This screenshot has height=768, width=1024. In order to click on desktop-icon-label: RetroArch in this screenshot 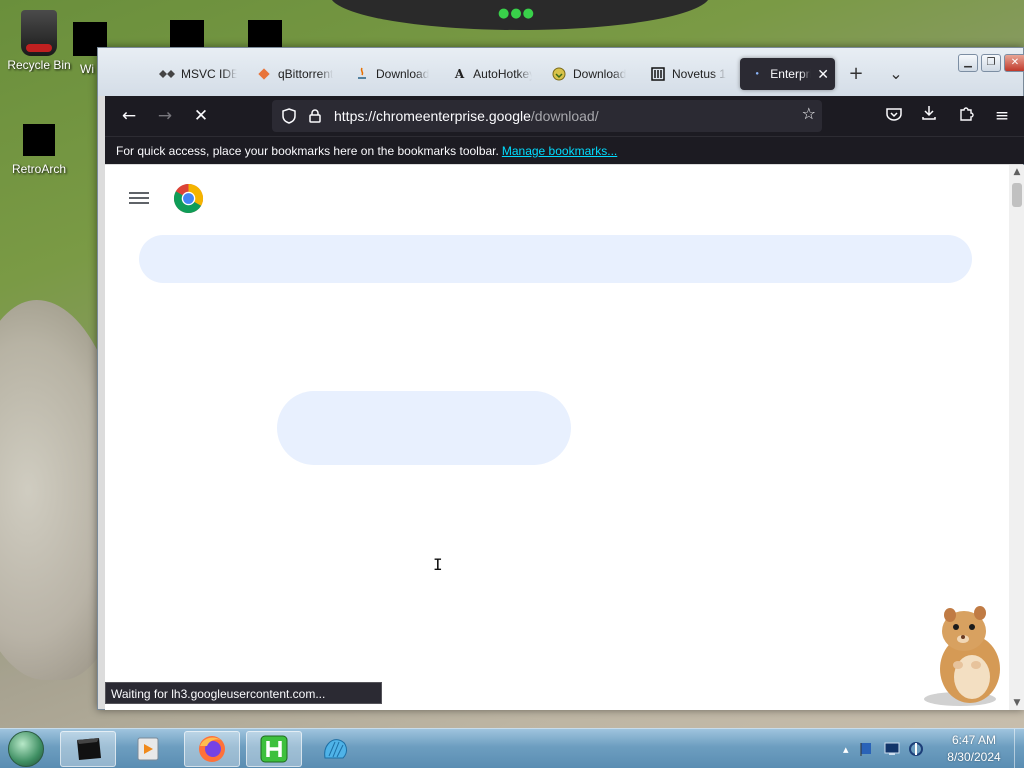, I will do `click(39, 169)`.